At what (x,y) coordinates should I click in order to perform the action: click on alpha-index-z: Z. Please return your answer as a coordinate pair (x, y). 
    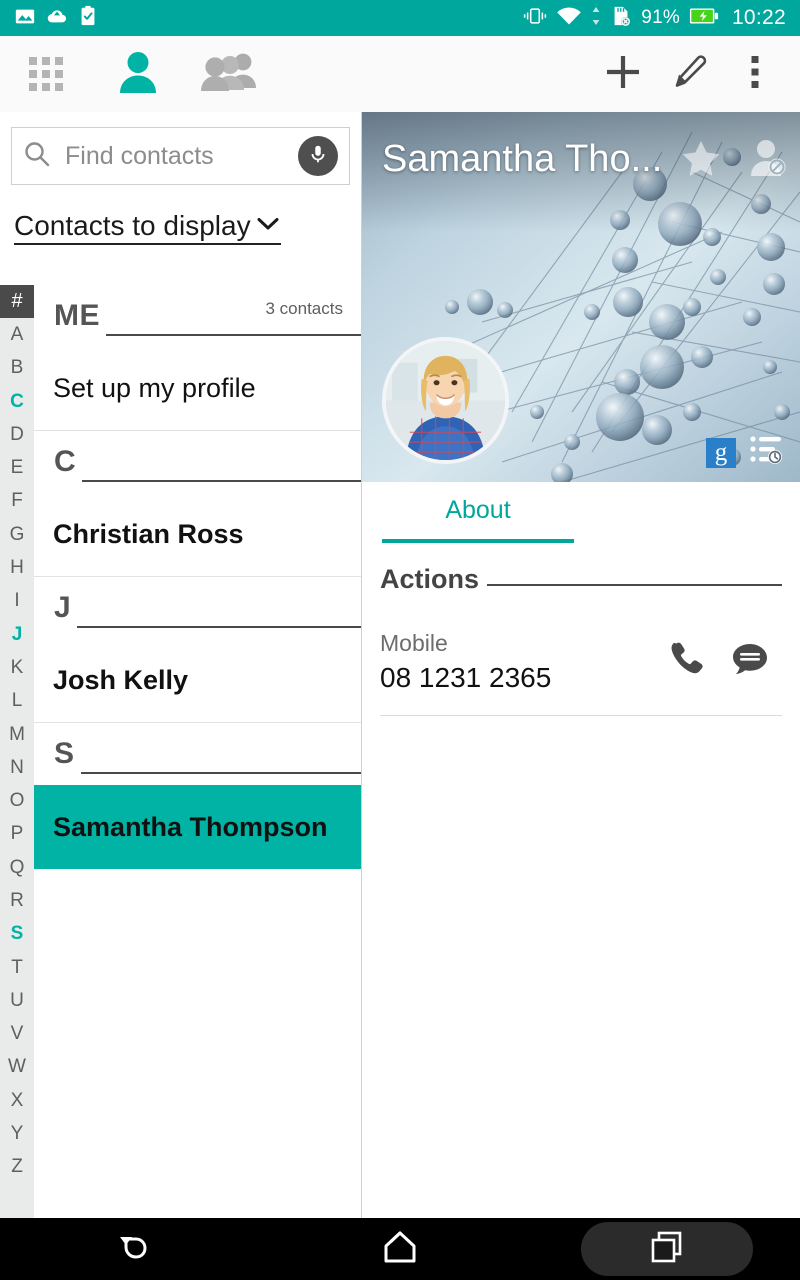
    Looking at the image, I should click on (17, 1167).